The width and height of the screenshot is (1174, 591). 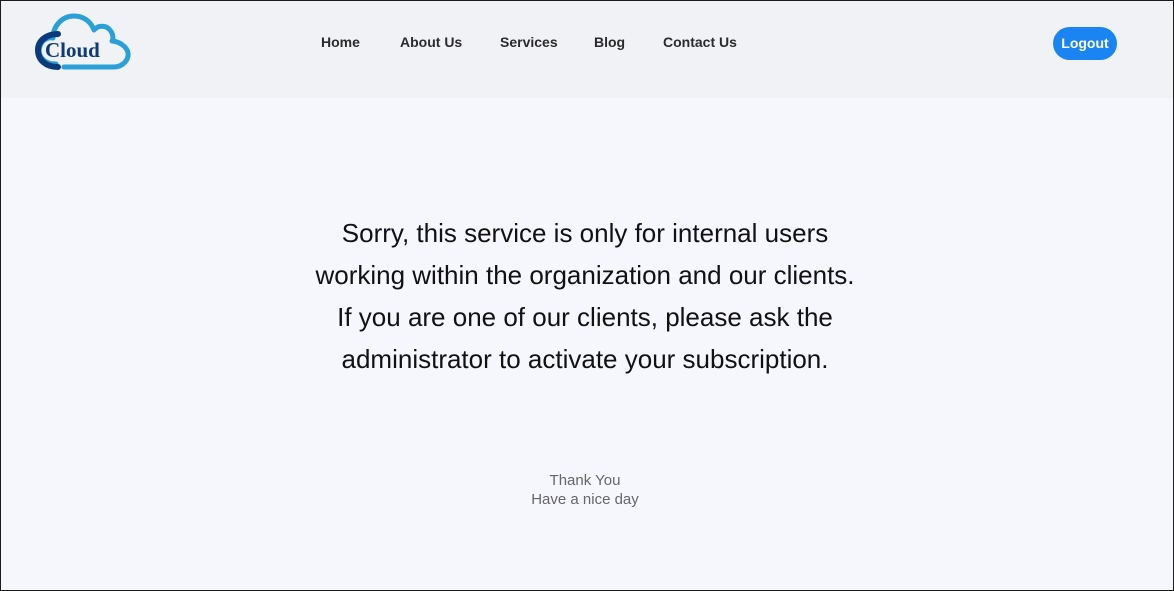 What do you see at coordinates (431, 42) in the screenshot?
I see `nav-about-us: About Us` at bounding box center [431, 42].